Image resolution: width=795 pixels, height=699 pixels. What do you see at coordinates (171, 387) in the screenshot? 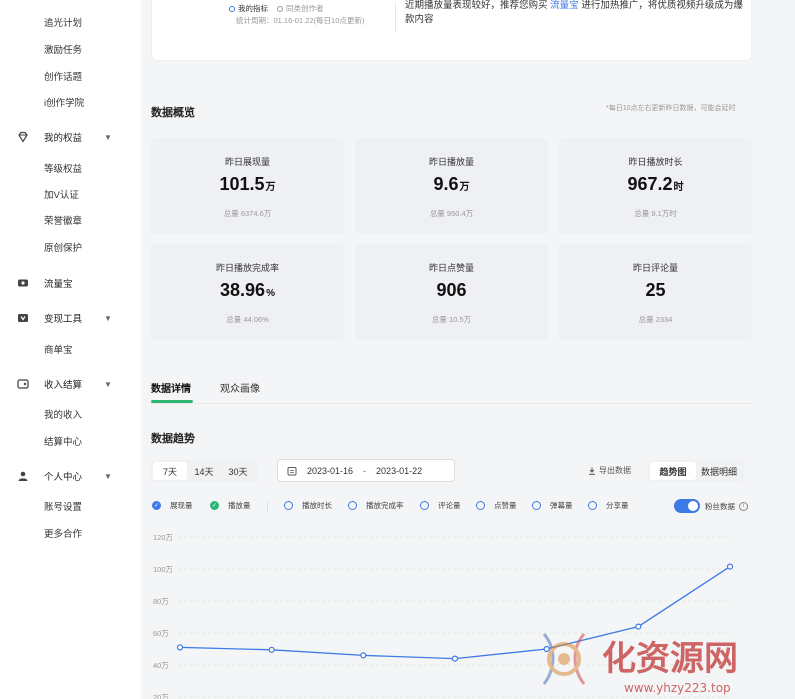
I see `tab-details: 数据详情` at bounding box center [171, 387].